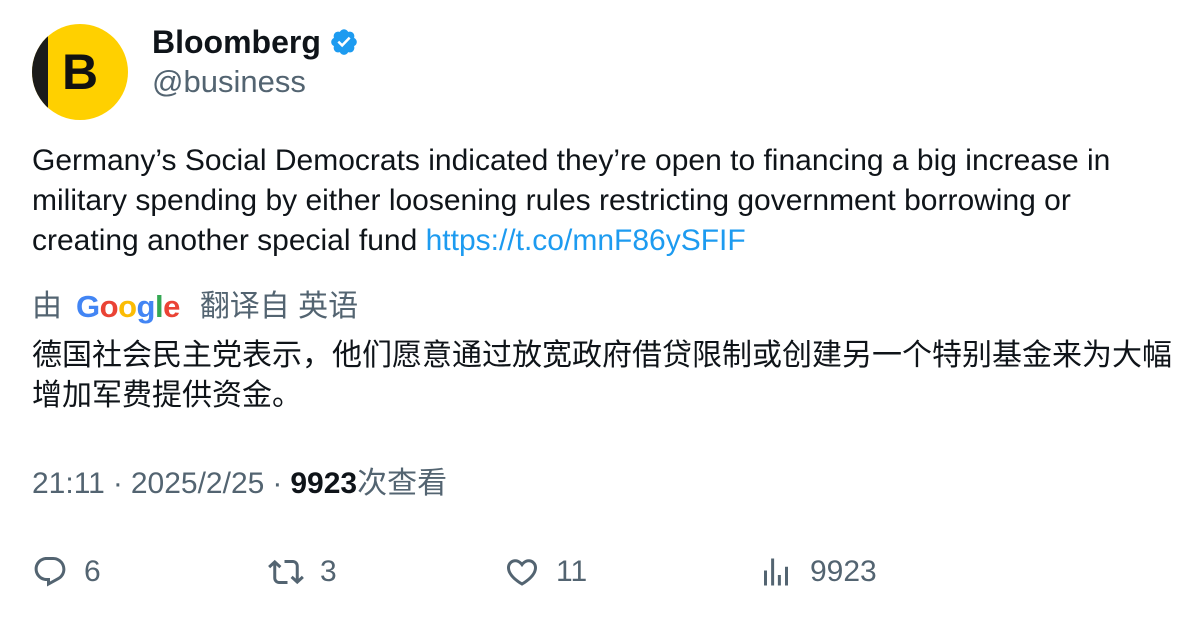  I want to click on avatar: B, so click(80, 72).